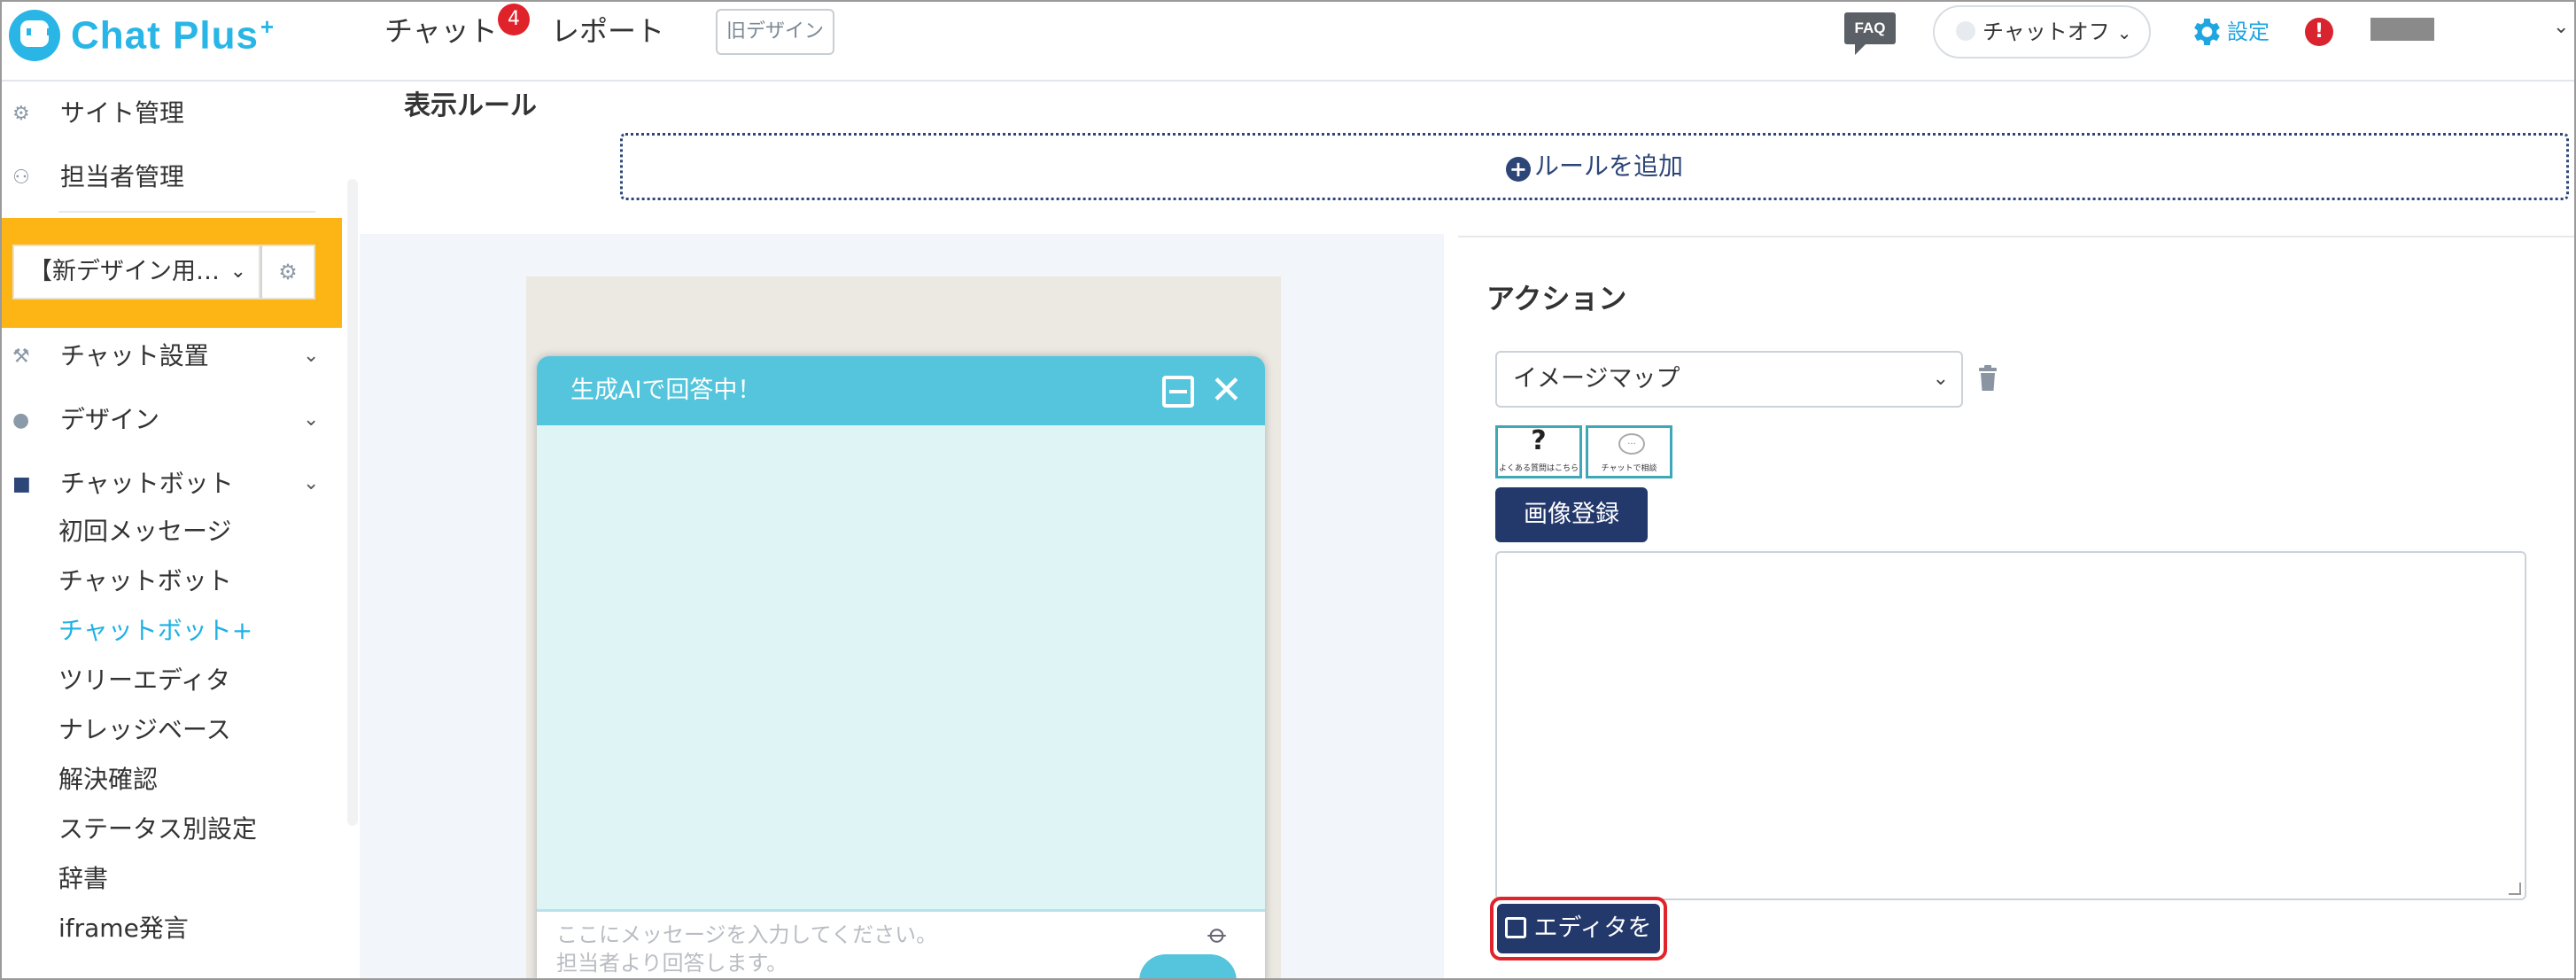 This screenshot has width=2576, height=980. I want to click on nav-chat: チャット 4, so click(457, 28).